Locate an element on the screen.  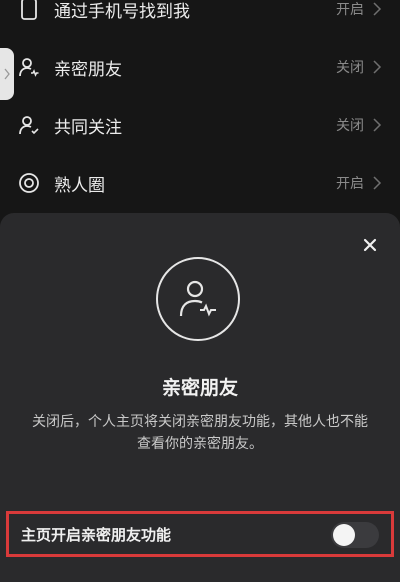
setting-row-acquaintance-circle: 熟人圈 开启 is located at coordinates (200, 183).